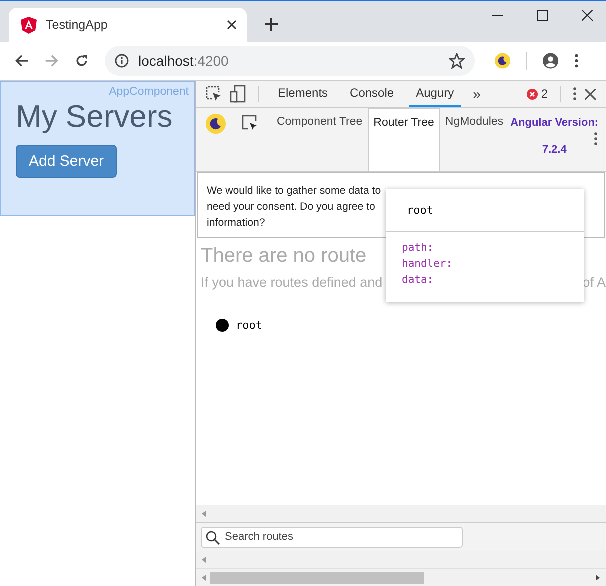 This screenshot has width=606, height=586. What do you see at coordinates (121, 61) in the screenshot?
I see `info-icon` at bounding box center [121, 61].